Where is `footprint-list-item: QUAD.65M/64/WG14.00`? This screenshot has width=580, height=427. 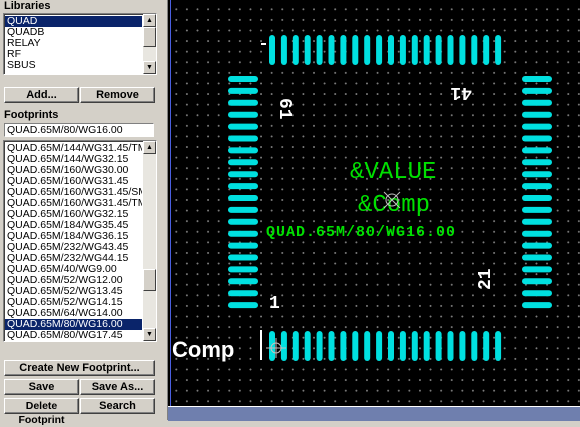 footprint-list-item: QUAD.65M/64/WG14.00 is located at coordinates (73, 313).